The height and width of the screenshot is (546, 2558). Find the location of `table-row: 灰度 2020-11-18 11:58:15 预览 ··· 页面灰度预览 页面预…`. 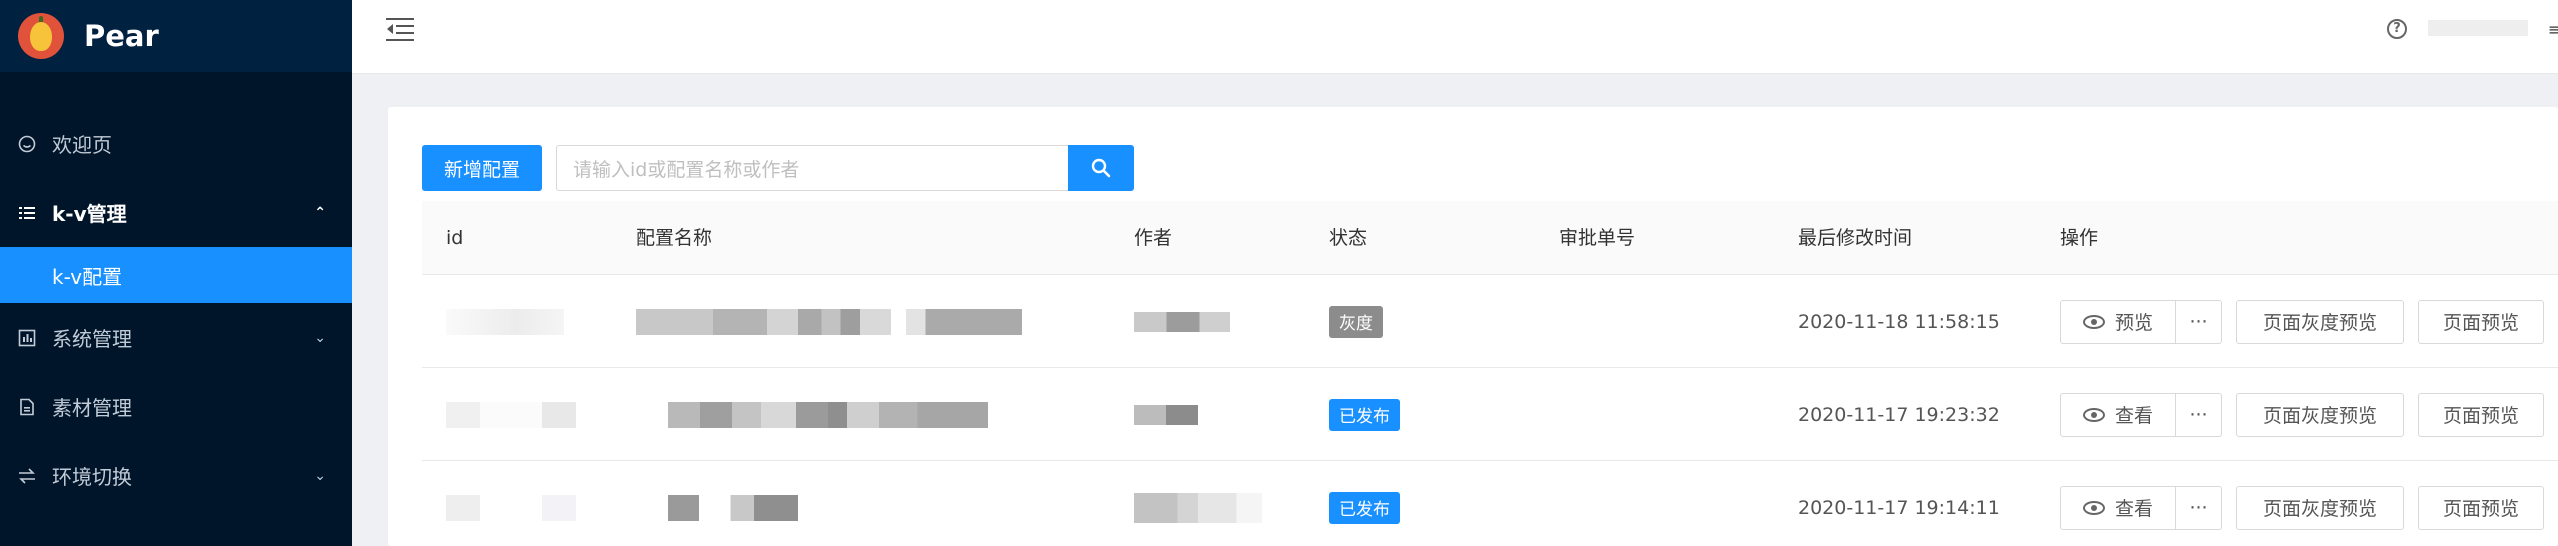

table-row: 灰度 2020-11-18 11:58:15 预览 ··· 页面灰度预览 页面预… is located at coordinates (1490, 321).